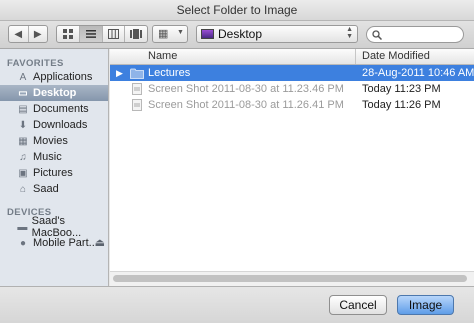 Image resolution: width=474 pixels, height=323 pixels. I want to click on sidebar-item-applications: A Applications, so click(54, 77).